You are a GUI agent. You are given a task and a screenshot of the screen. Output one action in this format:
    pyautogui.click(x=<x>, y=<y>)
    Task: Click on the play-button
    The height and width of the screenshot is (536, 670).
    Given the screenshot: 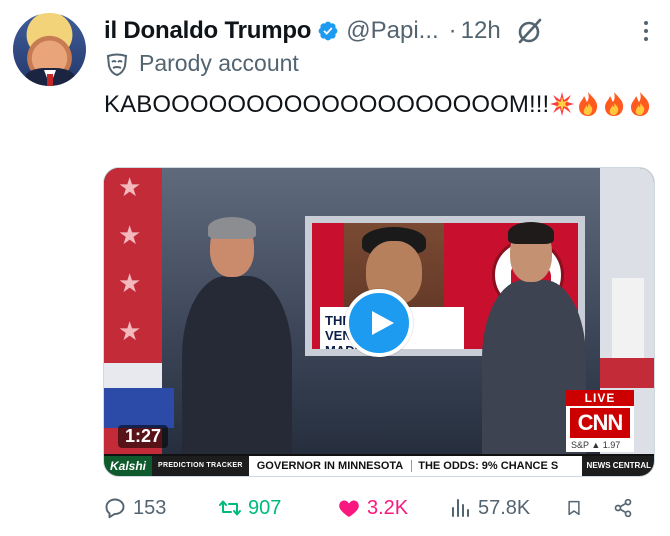 What is the action you would take?
    pyautogui.click(x=379, y=323)
    